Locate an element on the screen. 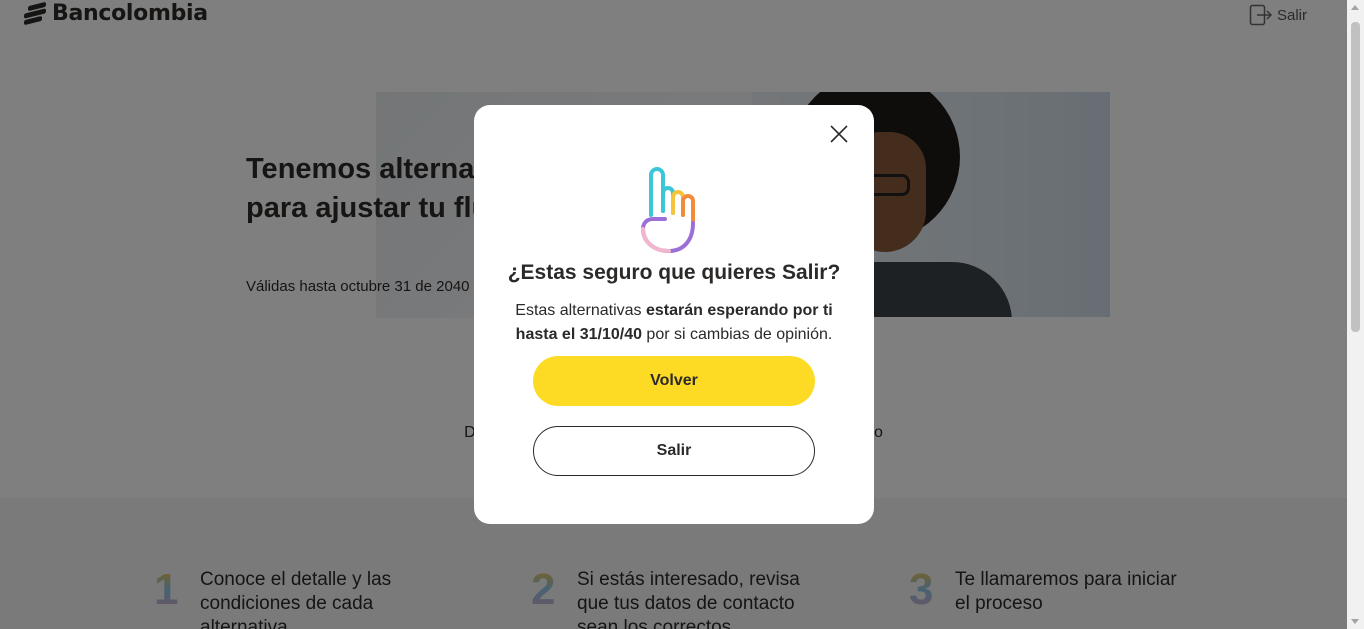  modal-title: ¿Estas seguro que quieres Salir? is located at coordinates (674, 272).